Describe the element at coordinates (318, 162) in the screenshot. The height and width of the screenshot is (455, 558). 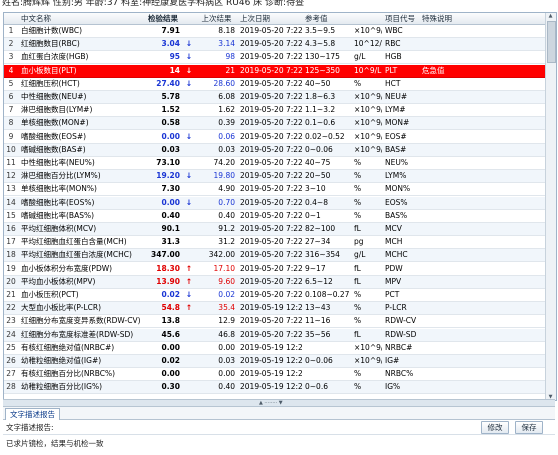
I see `row-reference: 40~75` at that location.